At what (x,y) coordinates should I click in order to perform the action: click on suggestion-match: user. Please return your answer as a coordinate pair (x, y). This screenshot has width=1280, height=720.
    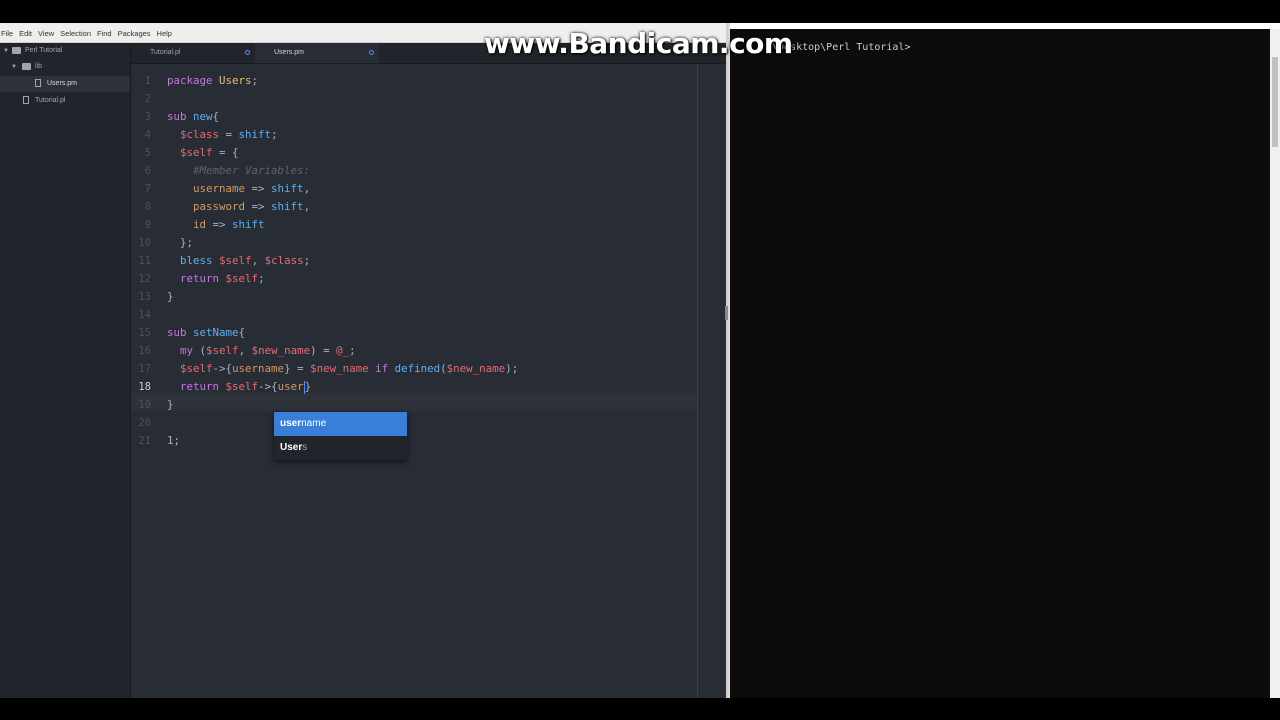
    Looking at the image, I should click on (291, 423).